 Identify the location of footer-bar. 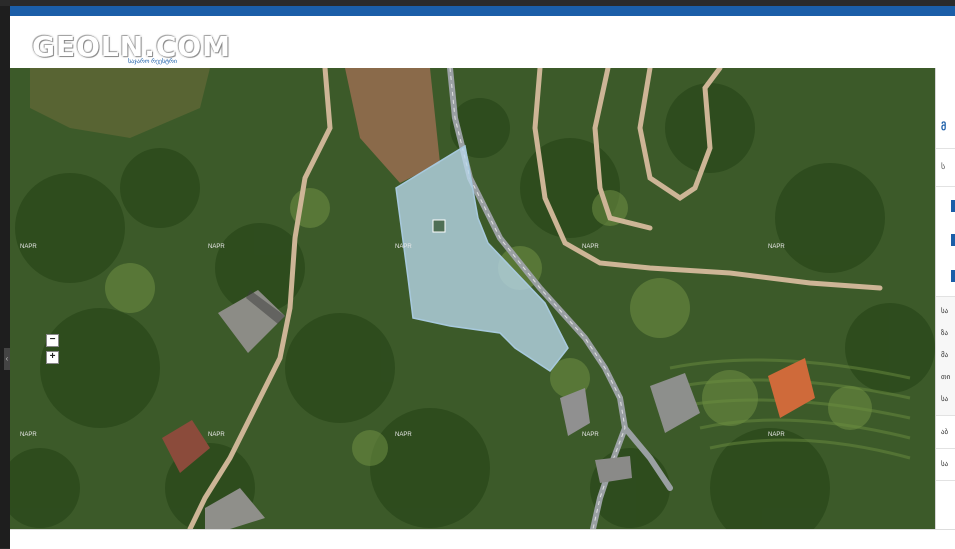
(482, 539).